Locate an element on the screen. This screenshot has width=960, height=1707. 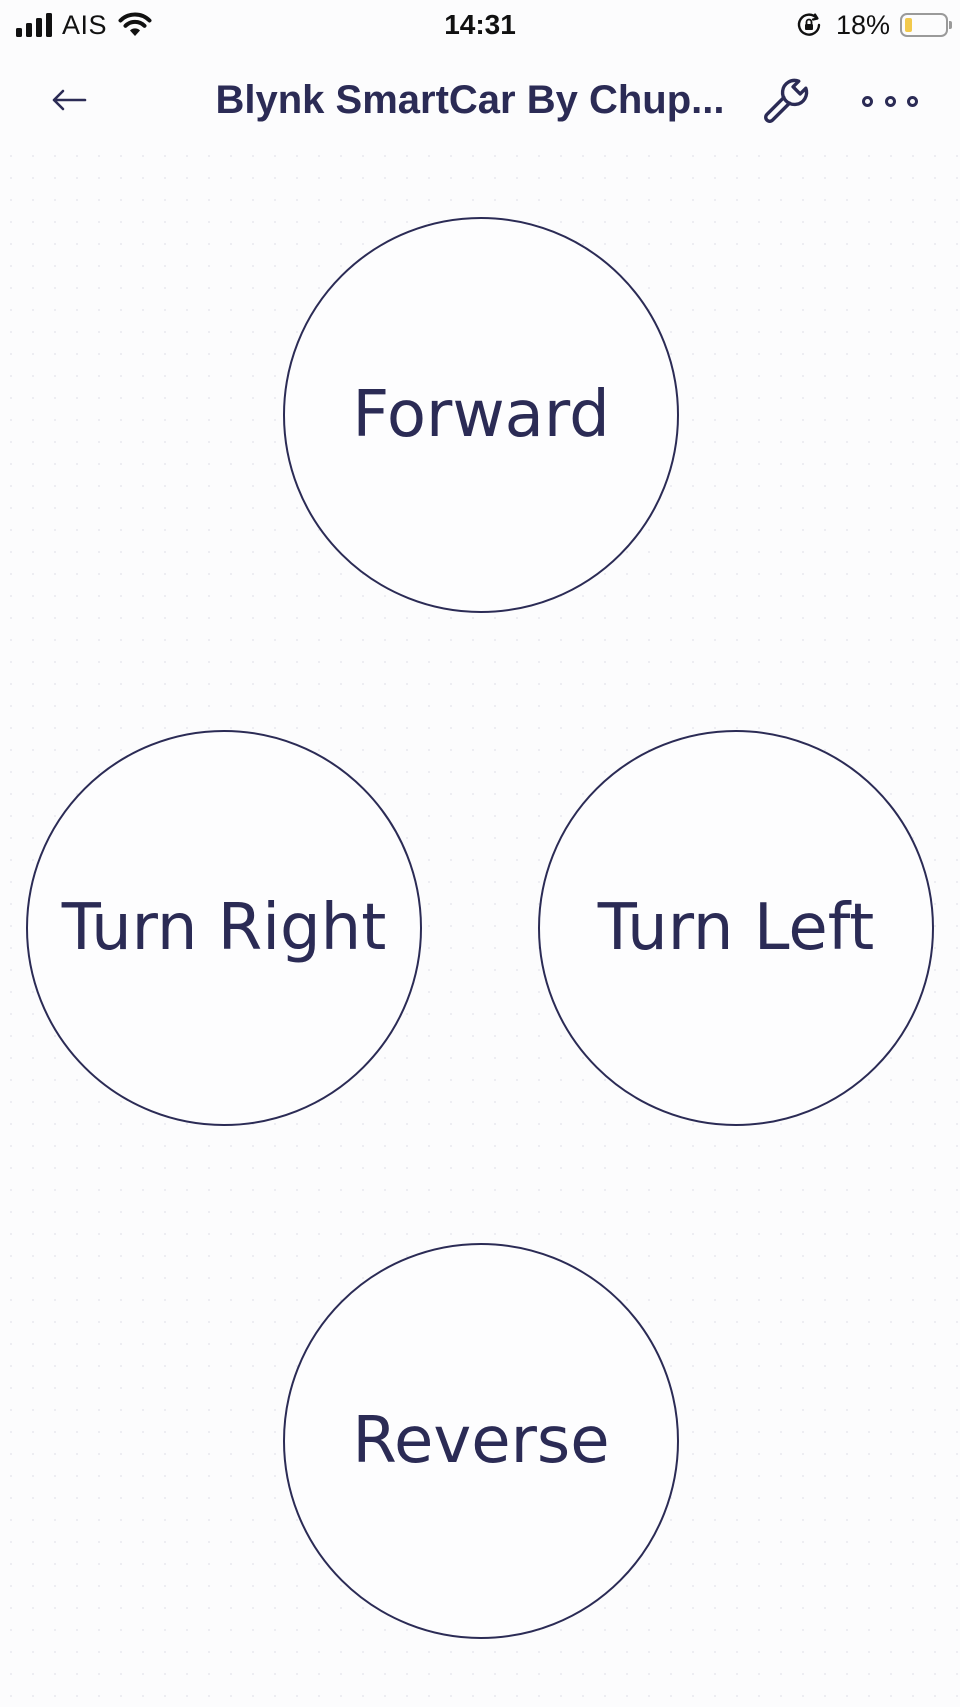
turn-right-button-label: Turn Right is located at coordinates (224, 928).